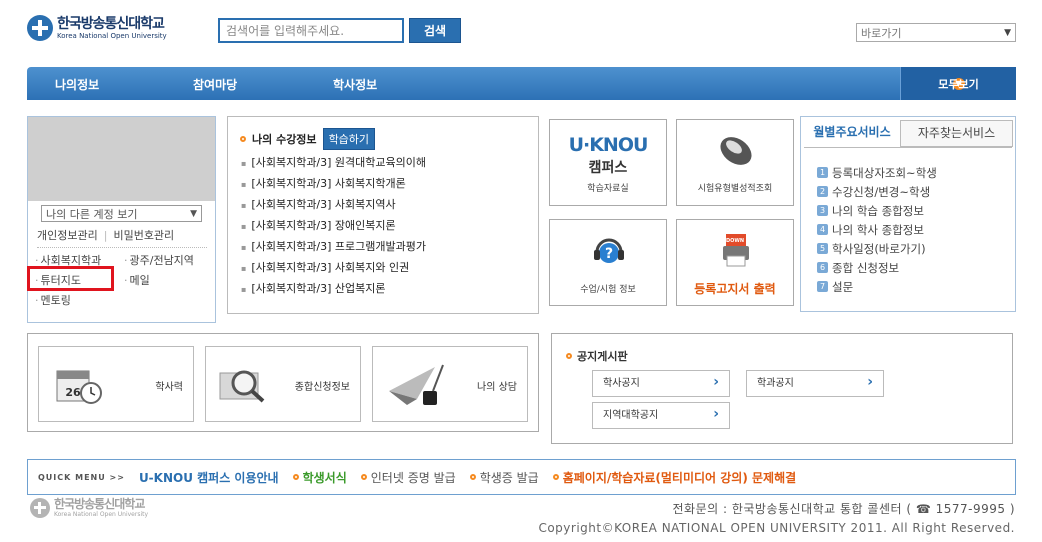 The height and width of the screenshot is (542, 1042). I want to click on main-nav: 나의정보 참여마당 학사정보 모두보기 ▼, so click(521, 83).